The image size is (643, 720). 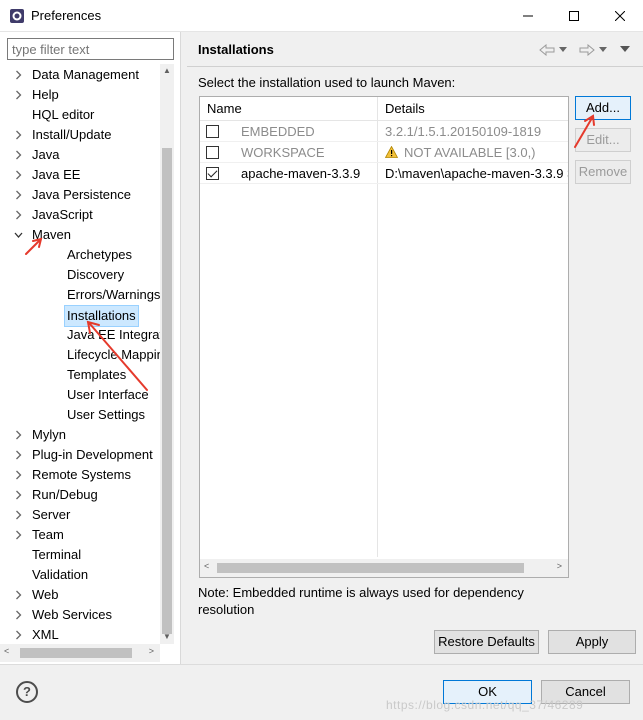 I want to click on tree-item-label: Server, so click(x=51, y=514).